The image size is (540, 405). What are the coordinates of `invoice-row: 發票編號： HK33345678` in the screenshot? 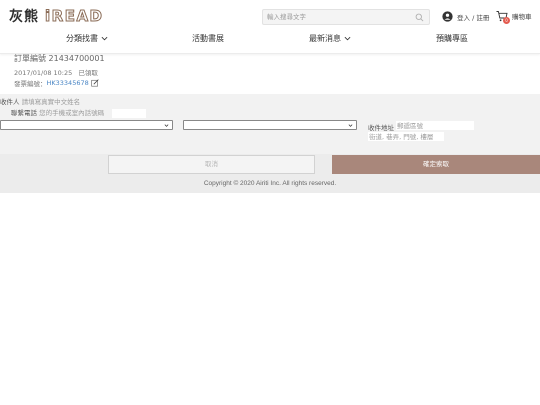 It's located at (56, 83).